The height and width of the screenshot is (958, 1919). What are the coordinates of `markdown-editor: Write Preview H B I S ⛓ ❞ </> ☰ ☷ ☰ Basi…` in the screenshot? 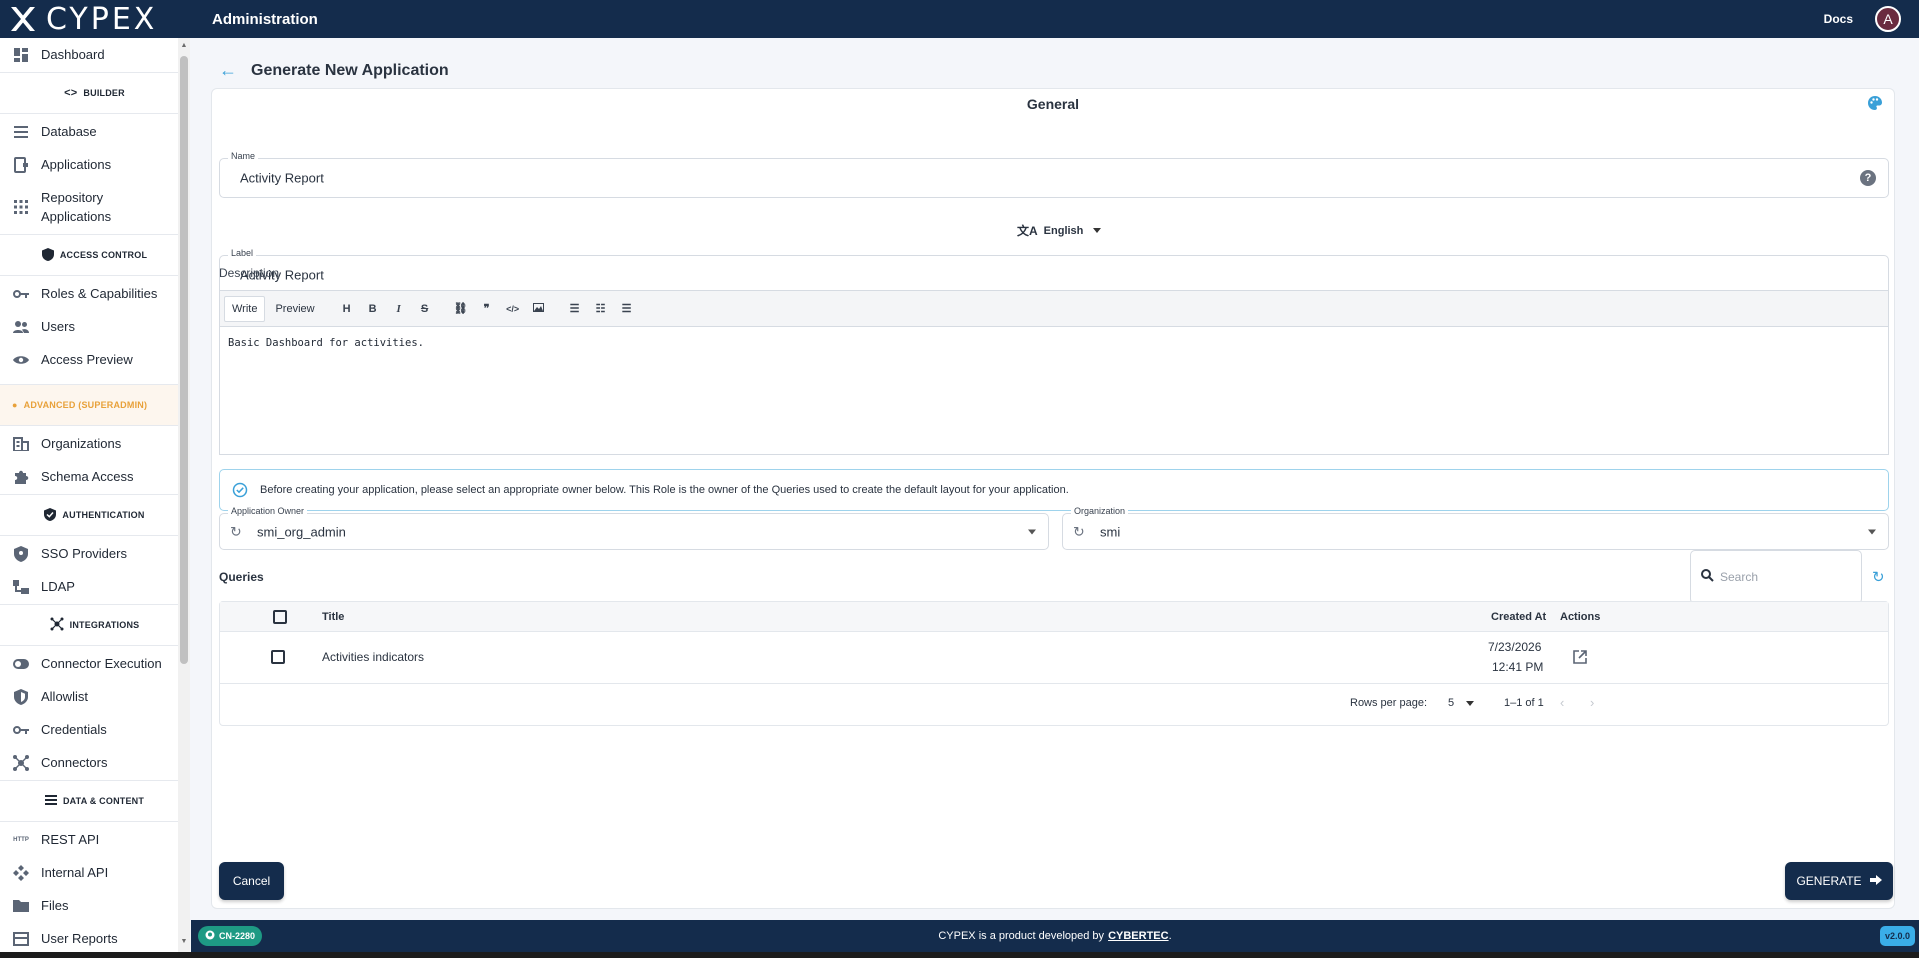 It's located at (1054, 372).